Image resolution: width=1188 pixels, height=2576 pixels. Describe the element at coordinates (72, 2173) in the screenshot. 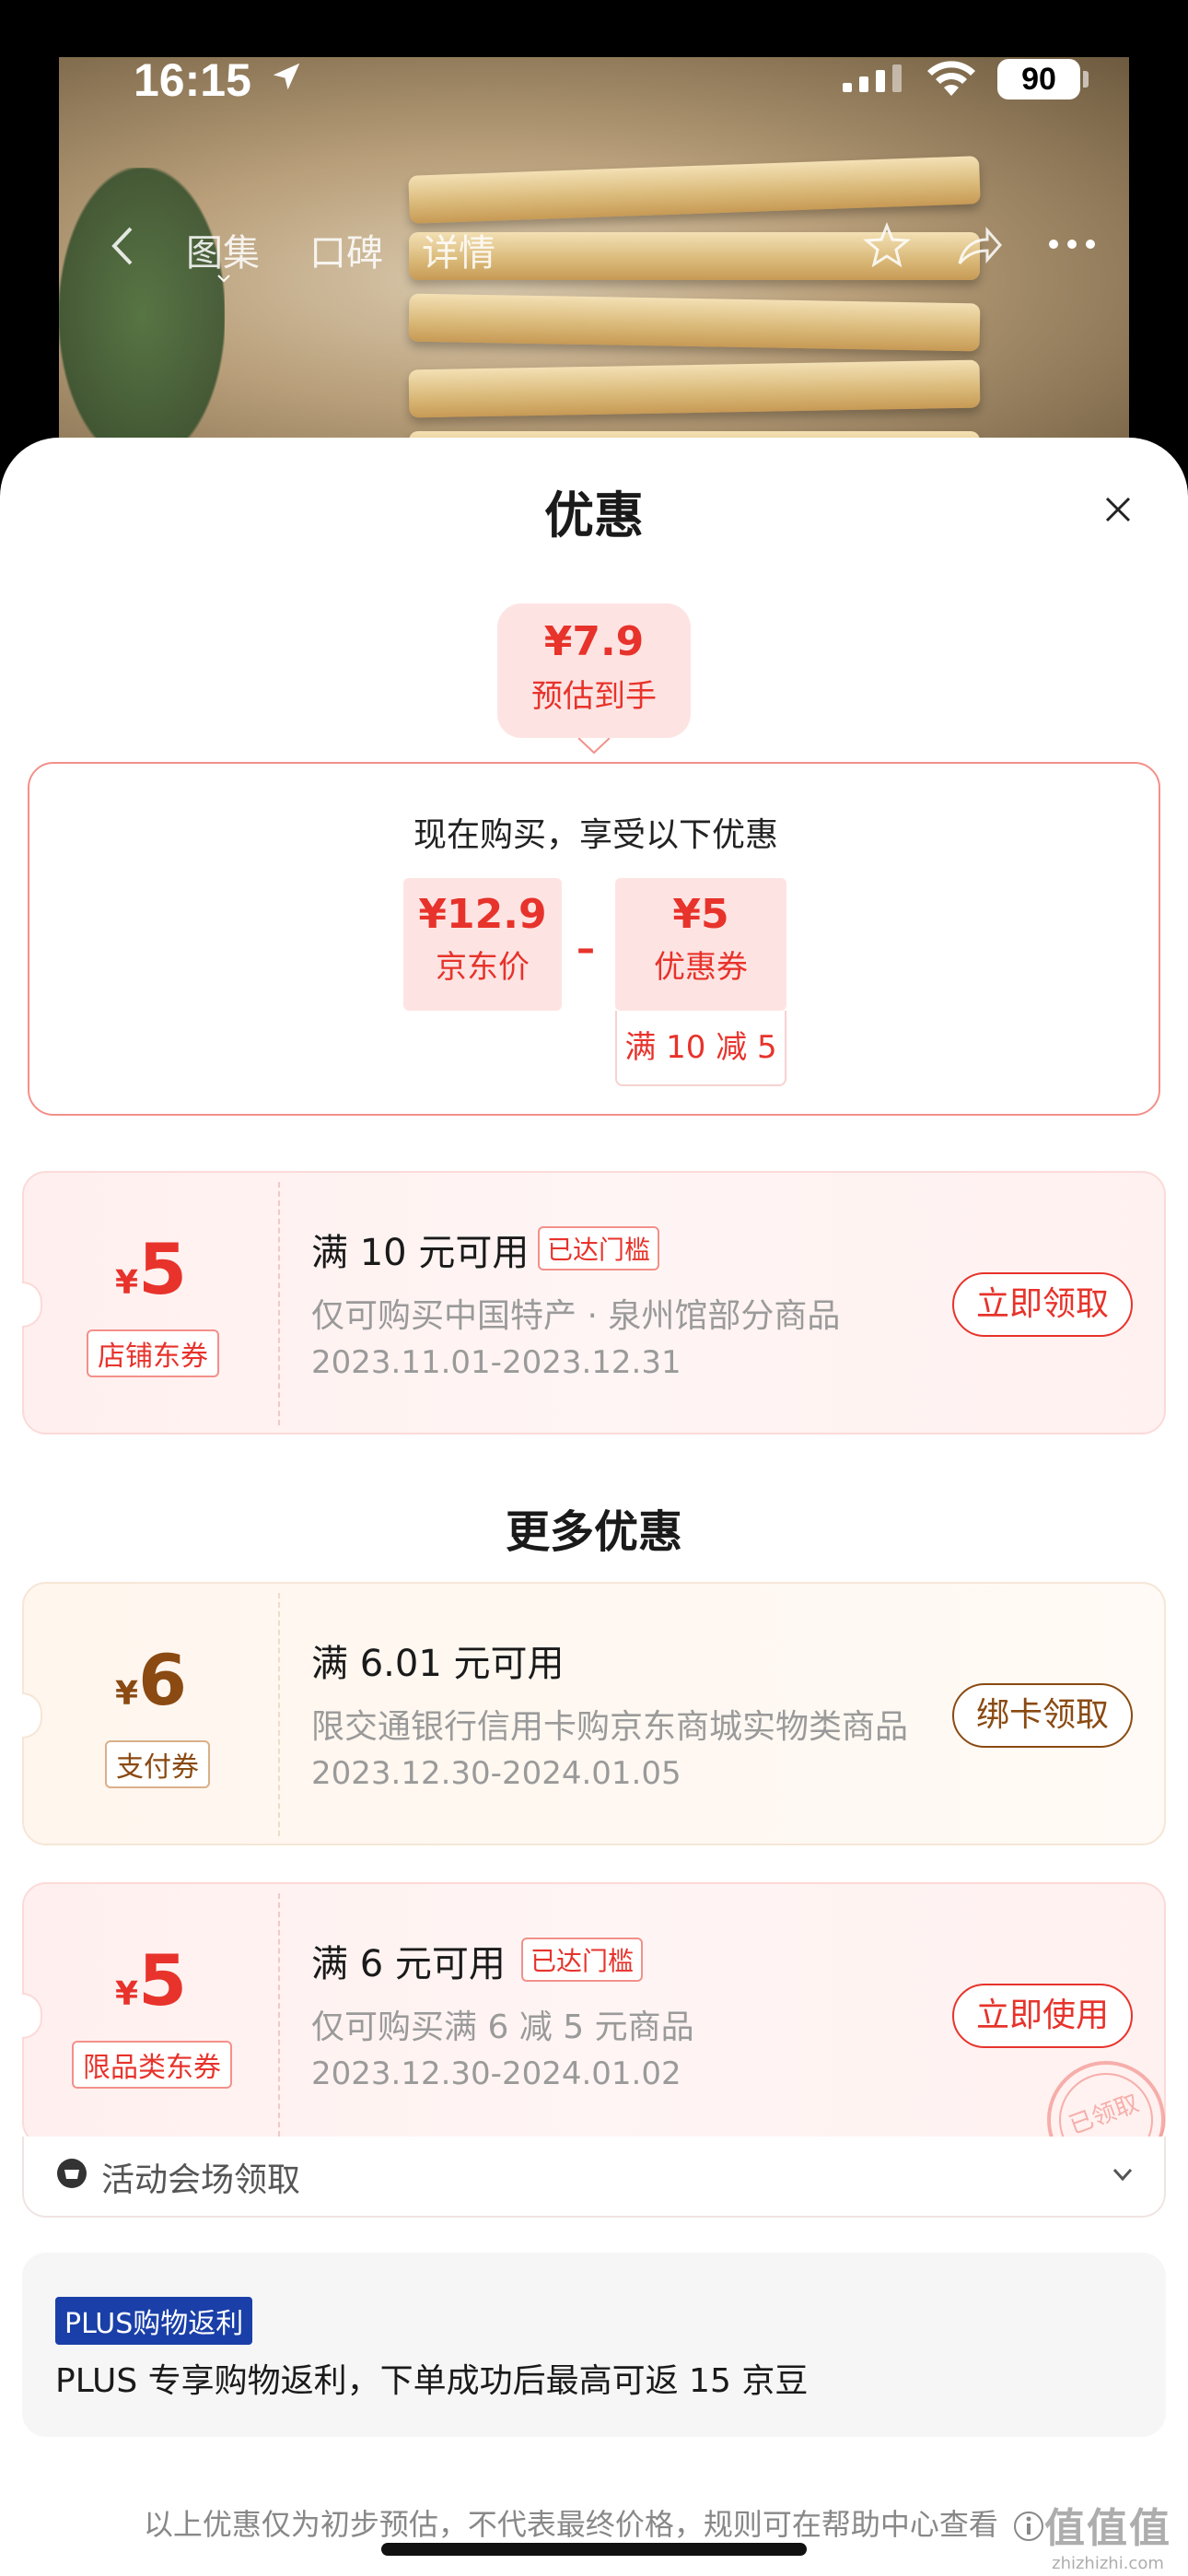

I see `venue-icon` at that location.